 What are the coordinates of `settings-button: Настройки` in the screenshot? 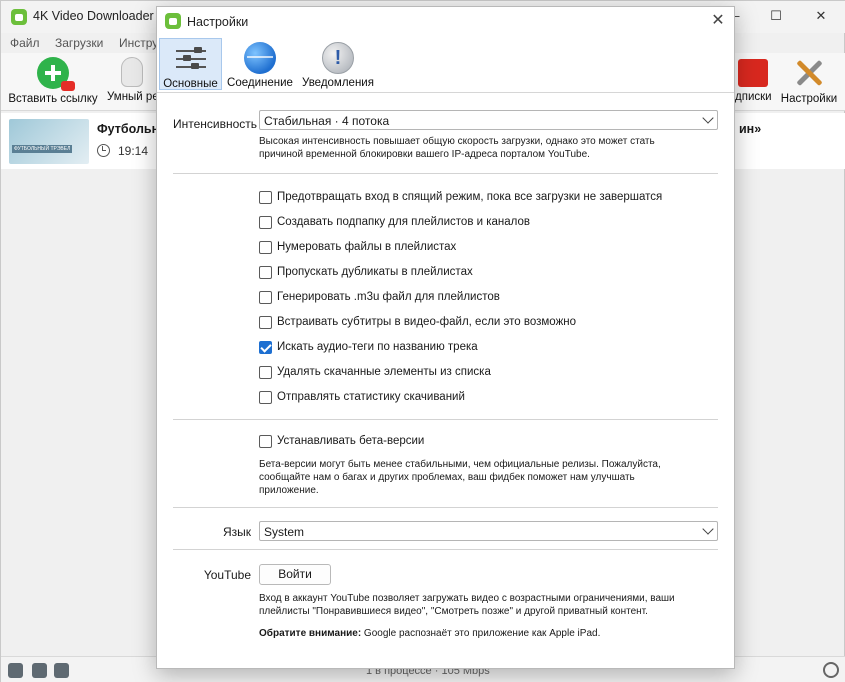 It's located at (809, 81).